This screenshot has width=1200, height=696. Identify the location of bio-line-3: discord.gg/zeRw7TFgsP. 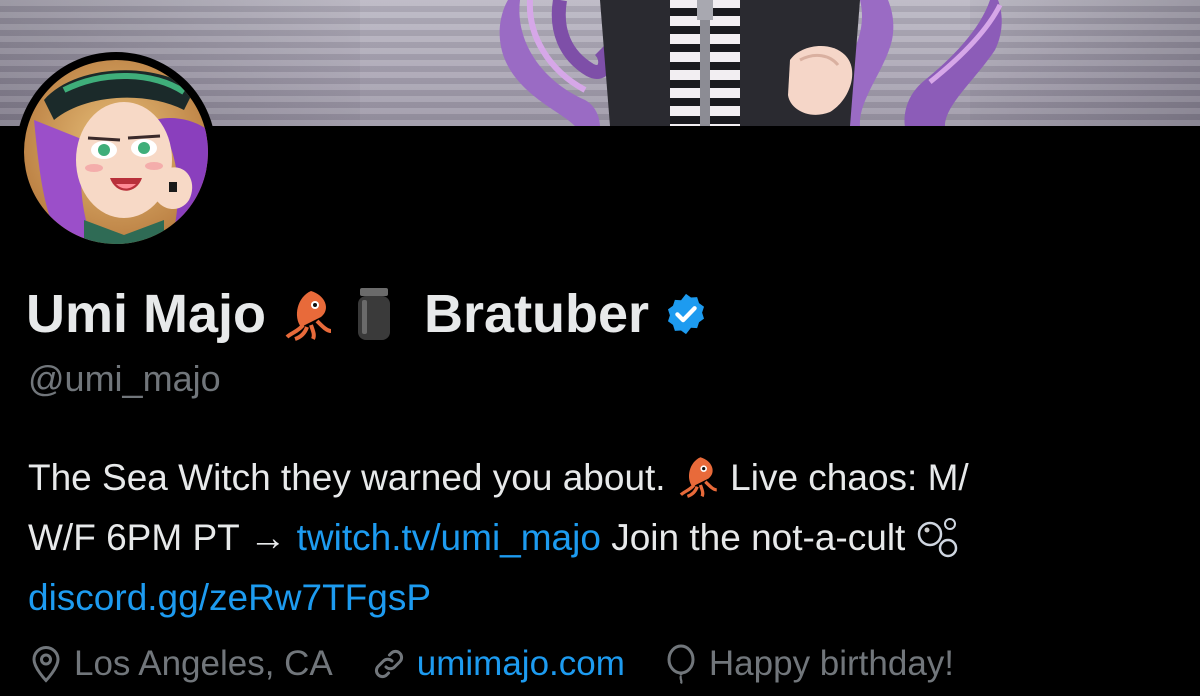
(603, 598).